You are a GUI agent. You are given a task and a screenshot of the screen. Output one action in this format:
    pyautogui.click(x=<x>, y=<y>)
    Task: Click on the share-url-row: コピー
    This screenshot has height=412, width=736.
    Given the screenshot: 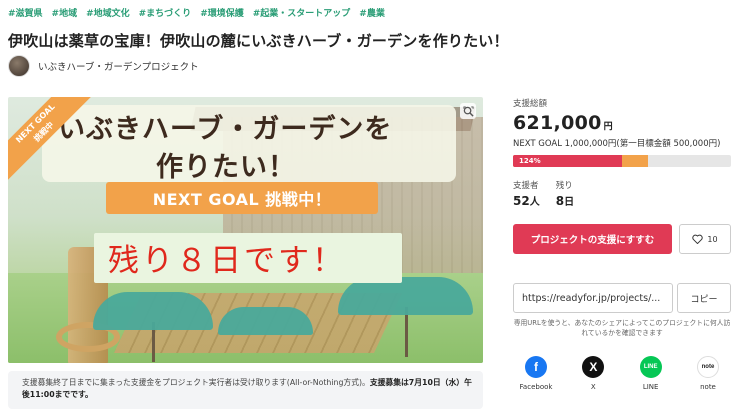 What is the action you would take?
    pyautogui.click(x=622, y=298)
    